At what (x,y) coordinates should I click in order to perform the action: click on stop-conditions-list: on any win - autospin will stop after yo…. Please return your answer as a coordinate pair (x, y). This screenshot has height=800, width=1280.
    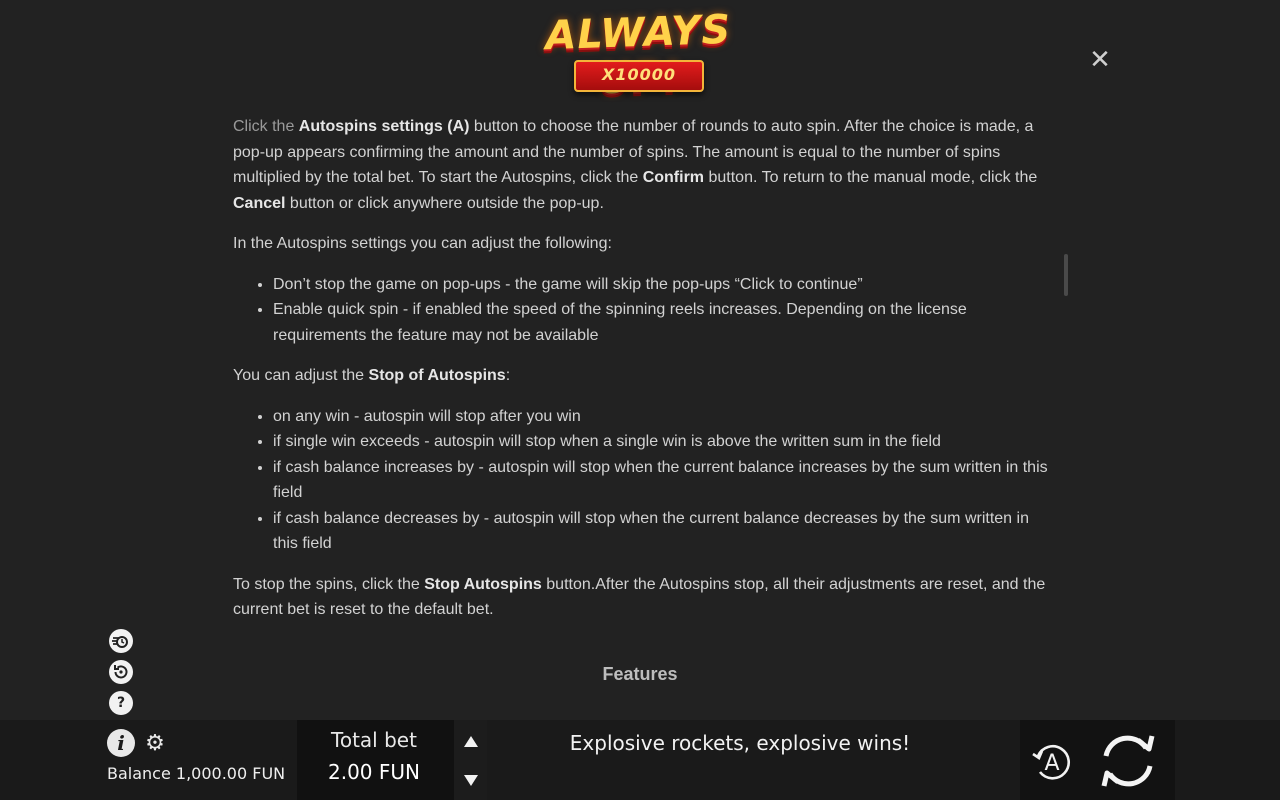
    Looking at the image, I should click on (643, 480).